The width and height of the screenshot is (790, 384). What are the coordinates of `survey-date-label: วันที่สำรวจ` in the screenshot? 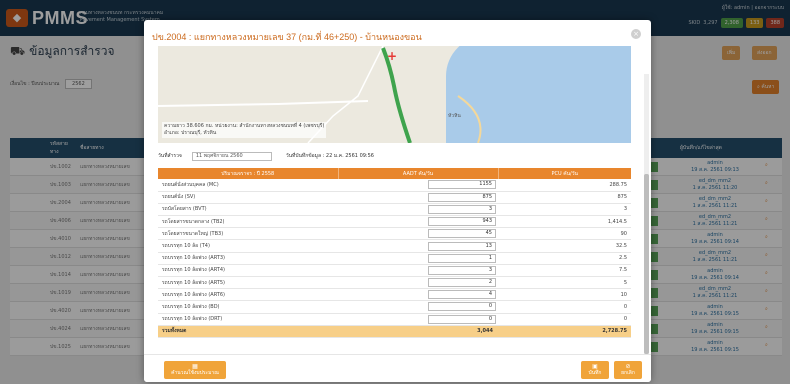 It's located at (170, 156).